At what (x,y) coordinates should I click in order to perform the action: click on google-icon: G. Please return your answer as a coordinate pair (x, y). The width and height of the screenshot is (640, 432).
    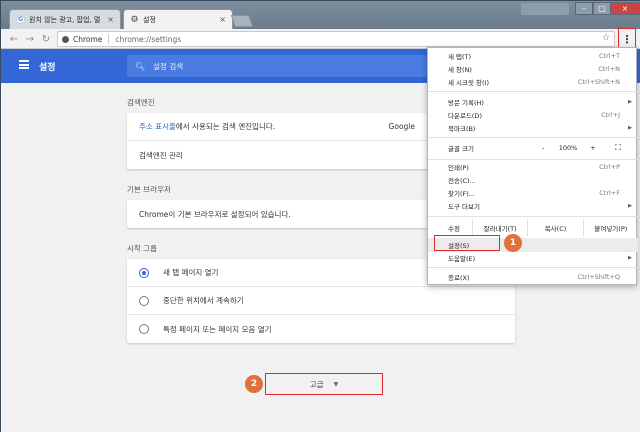
    Looking at the image, I should click on (20, 19).